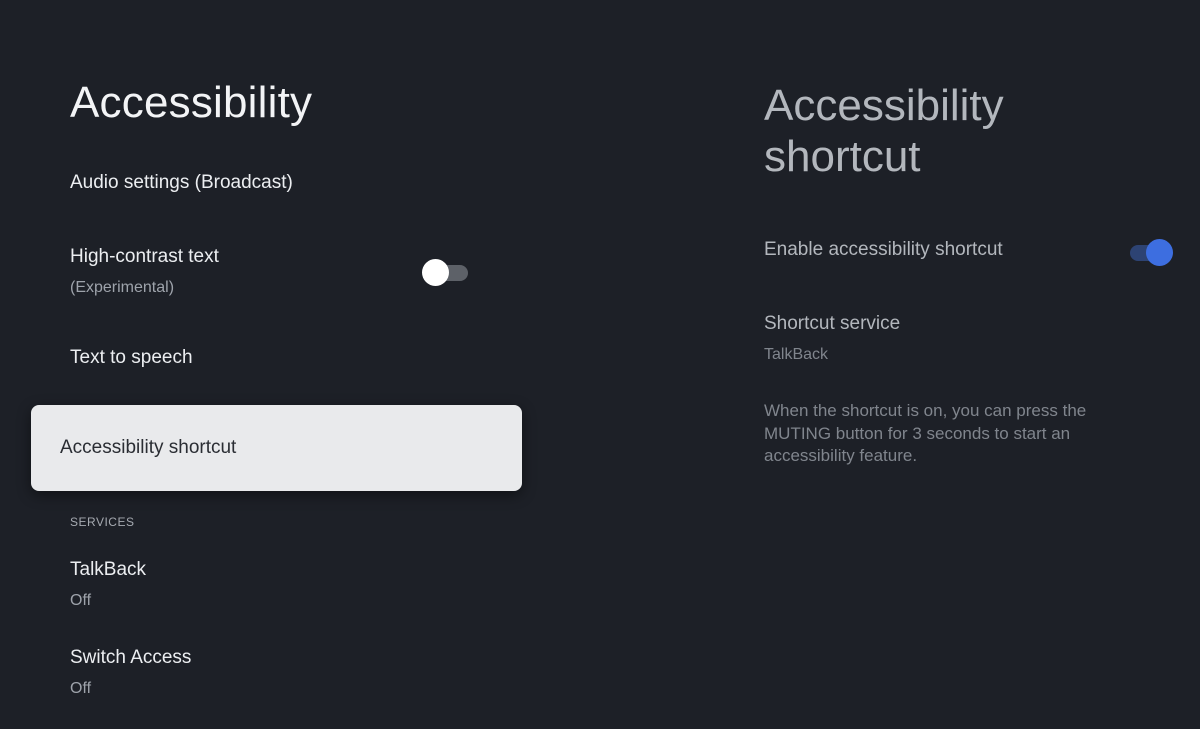 The height and width of the screenshot is (729, 1200). Describe the element at coordinates (270, 272) in the screenshot. I see `menu-item-high-contrast-text: High-contrast text (Experimental)` at that location.